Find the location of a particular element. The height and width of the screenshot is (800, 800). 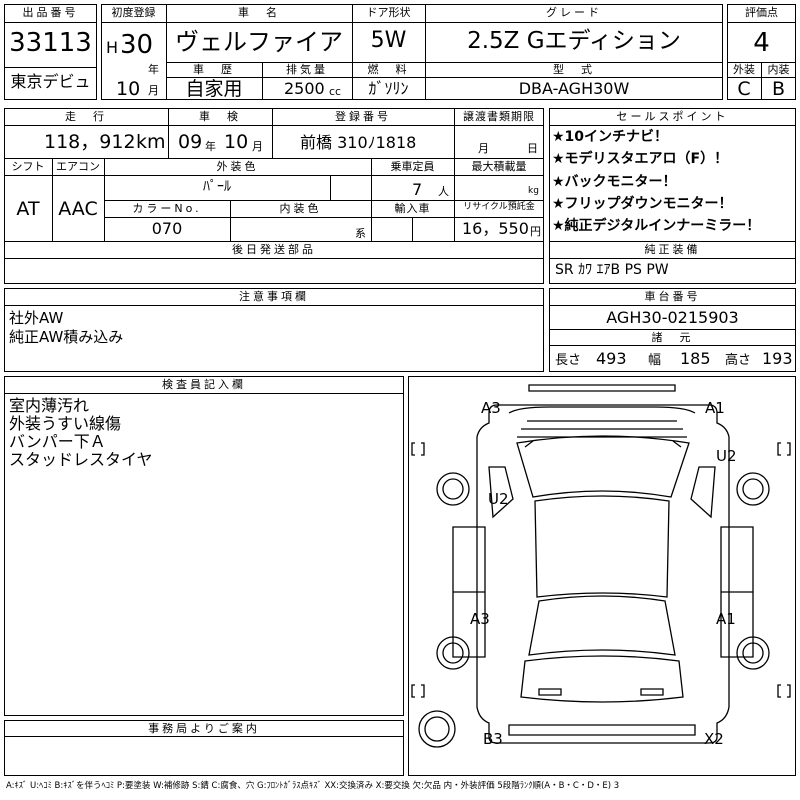

exterior-score: C is located at coordinates (744, 89).